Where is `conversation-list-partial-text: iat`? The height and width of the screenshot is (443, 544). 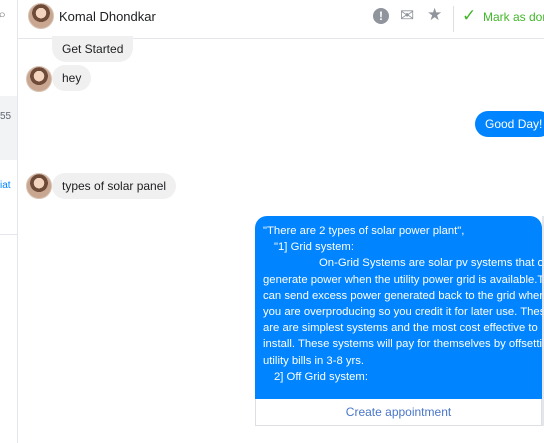
conversation-list-partial-text: iat is located at coordinates (5, 185).